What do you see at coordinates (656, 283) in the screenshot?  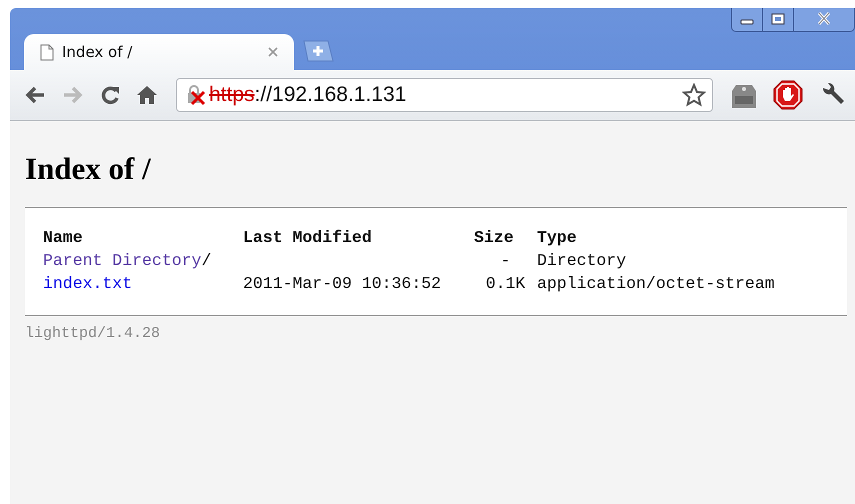 I see `file-type: application/octet-stream` at bounding box center [656, 283].